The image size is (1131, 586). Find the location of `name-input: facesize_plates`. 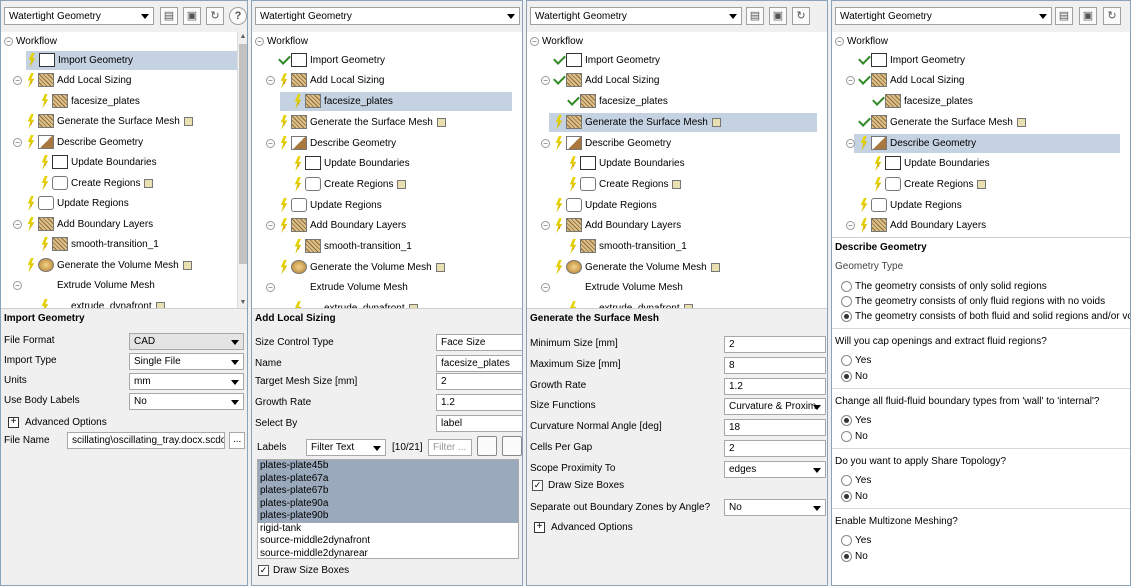

name-input: facesize_plates is located at coordinates (479, 363).